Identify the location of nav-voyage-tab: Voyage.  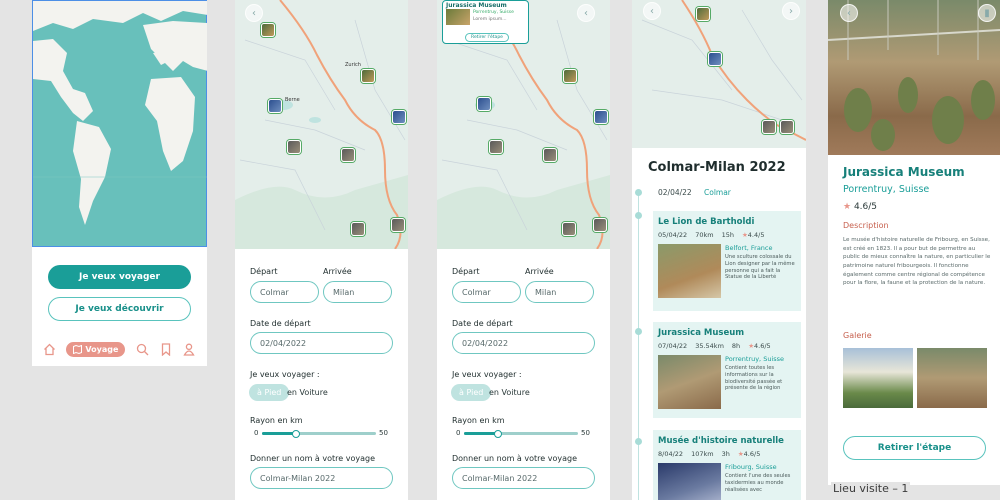
(96, 349).